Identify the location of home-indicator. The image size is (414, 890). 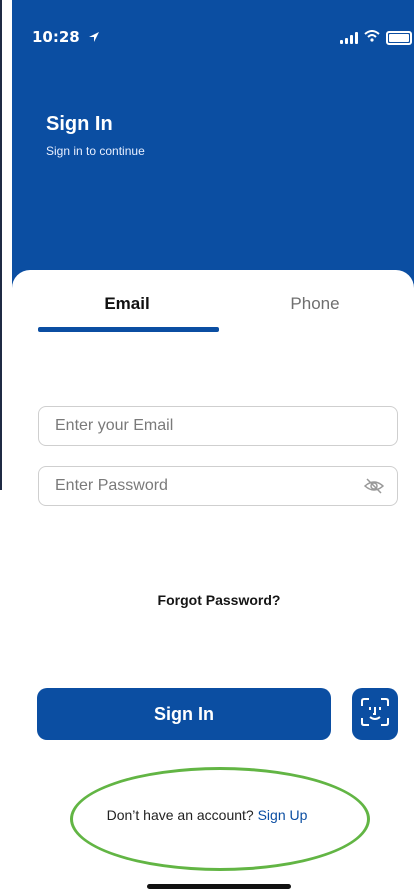
(219, 886).